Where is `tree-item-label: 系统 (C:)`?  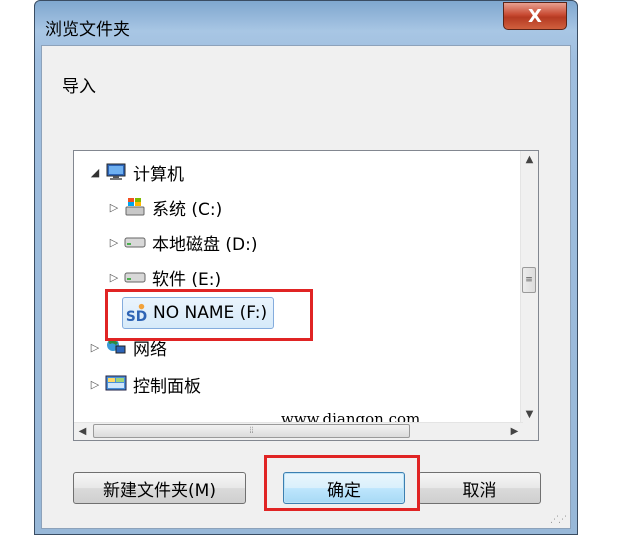
tree-item-label: 系统 (C:) is located at coordinates (187, 209).